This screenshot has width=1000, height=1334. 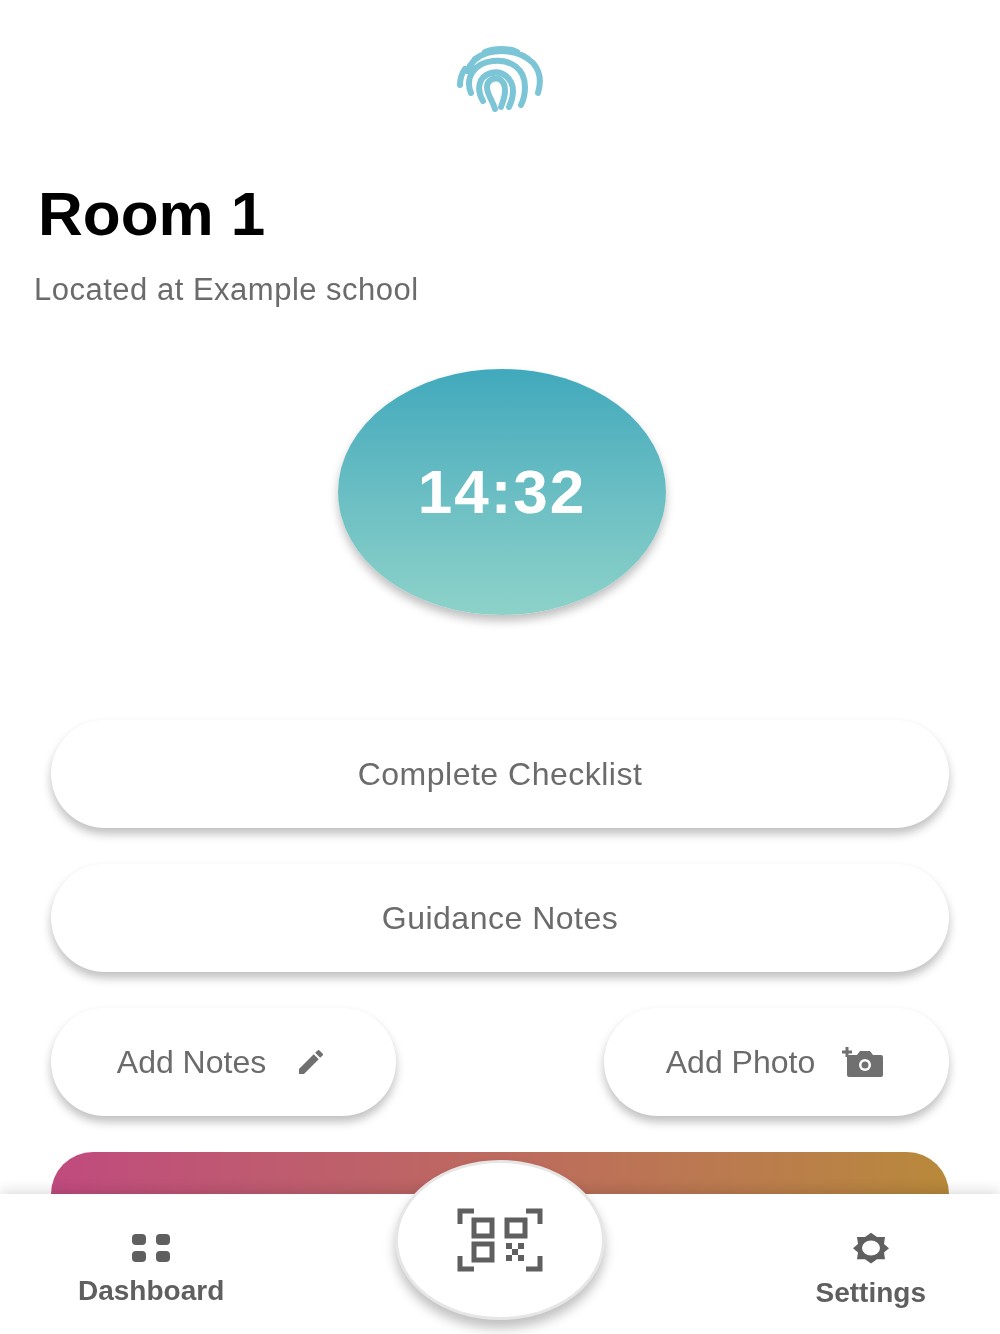 I want to click on nav-tab: Dashboard, so click(x=151, y=1271).